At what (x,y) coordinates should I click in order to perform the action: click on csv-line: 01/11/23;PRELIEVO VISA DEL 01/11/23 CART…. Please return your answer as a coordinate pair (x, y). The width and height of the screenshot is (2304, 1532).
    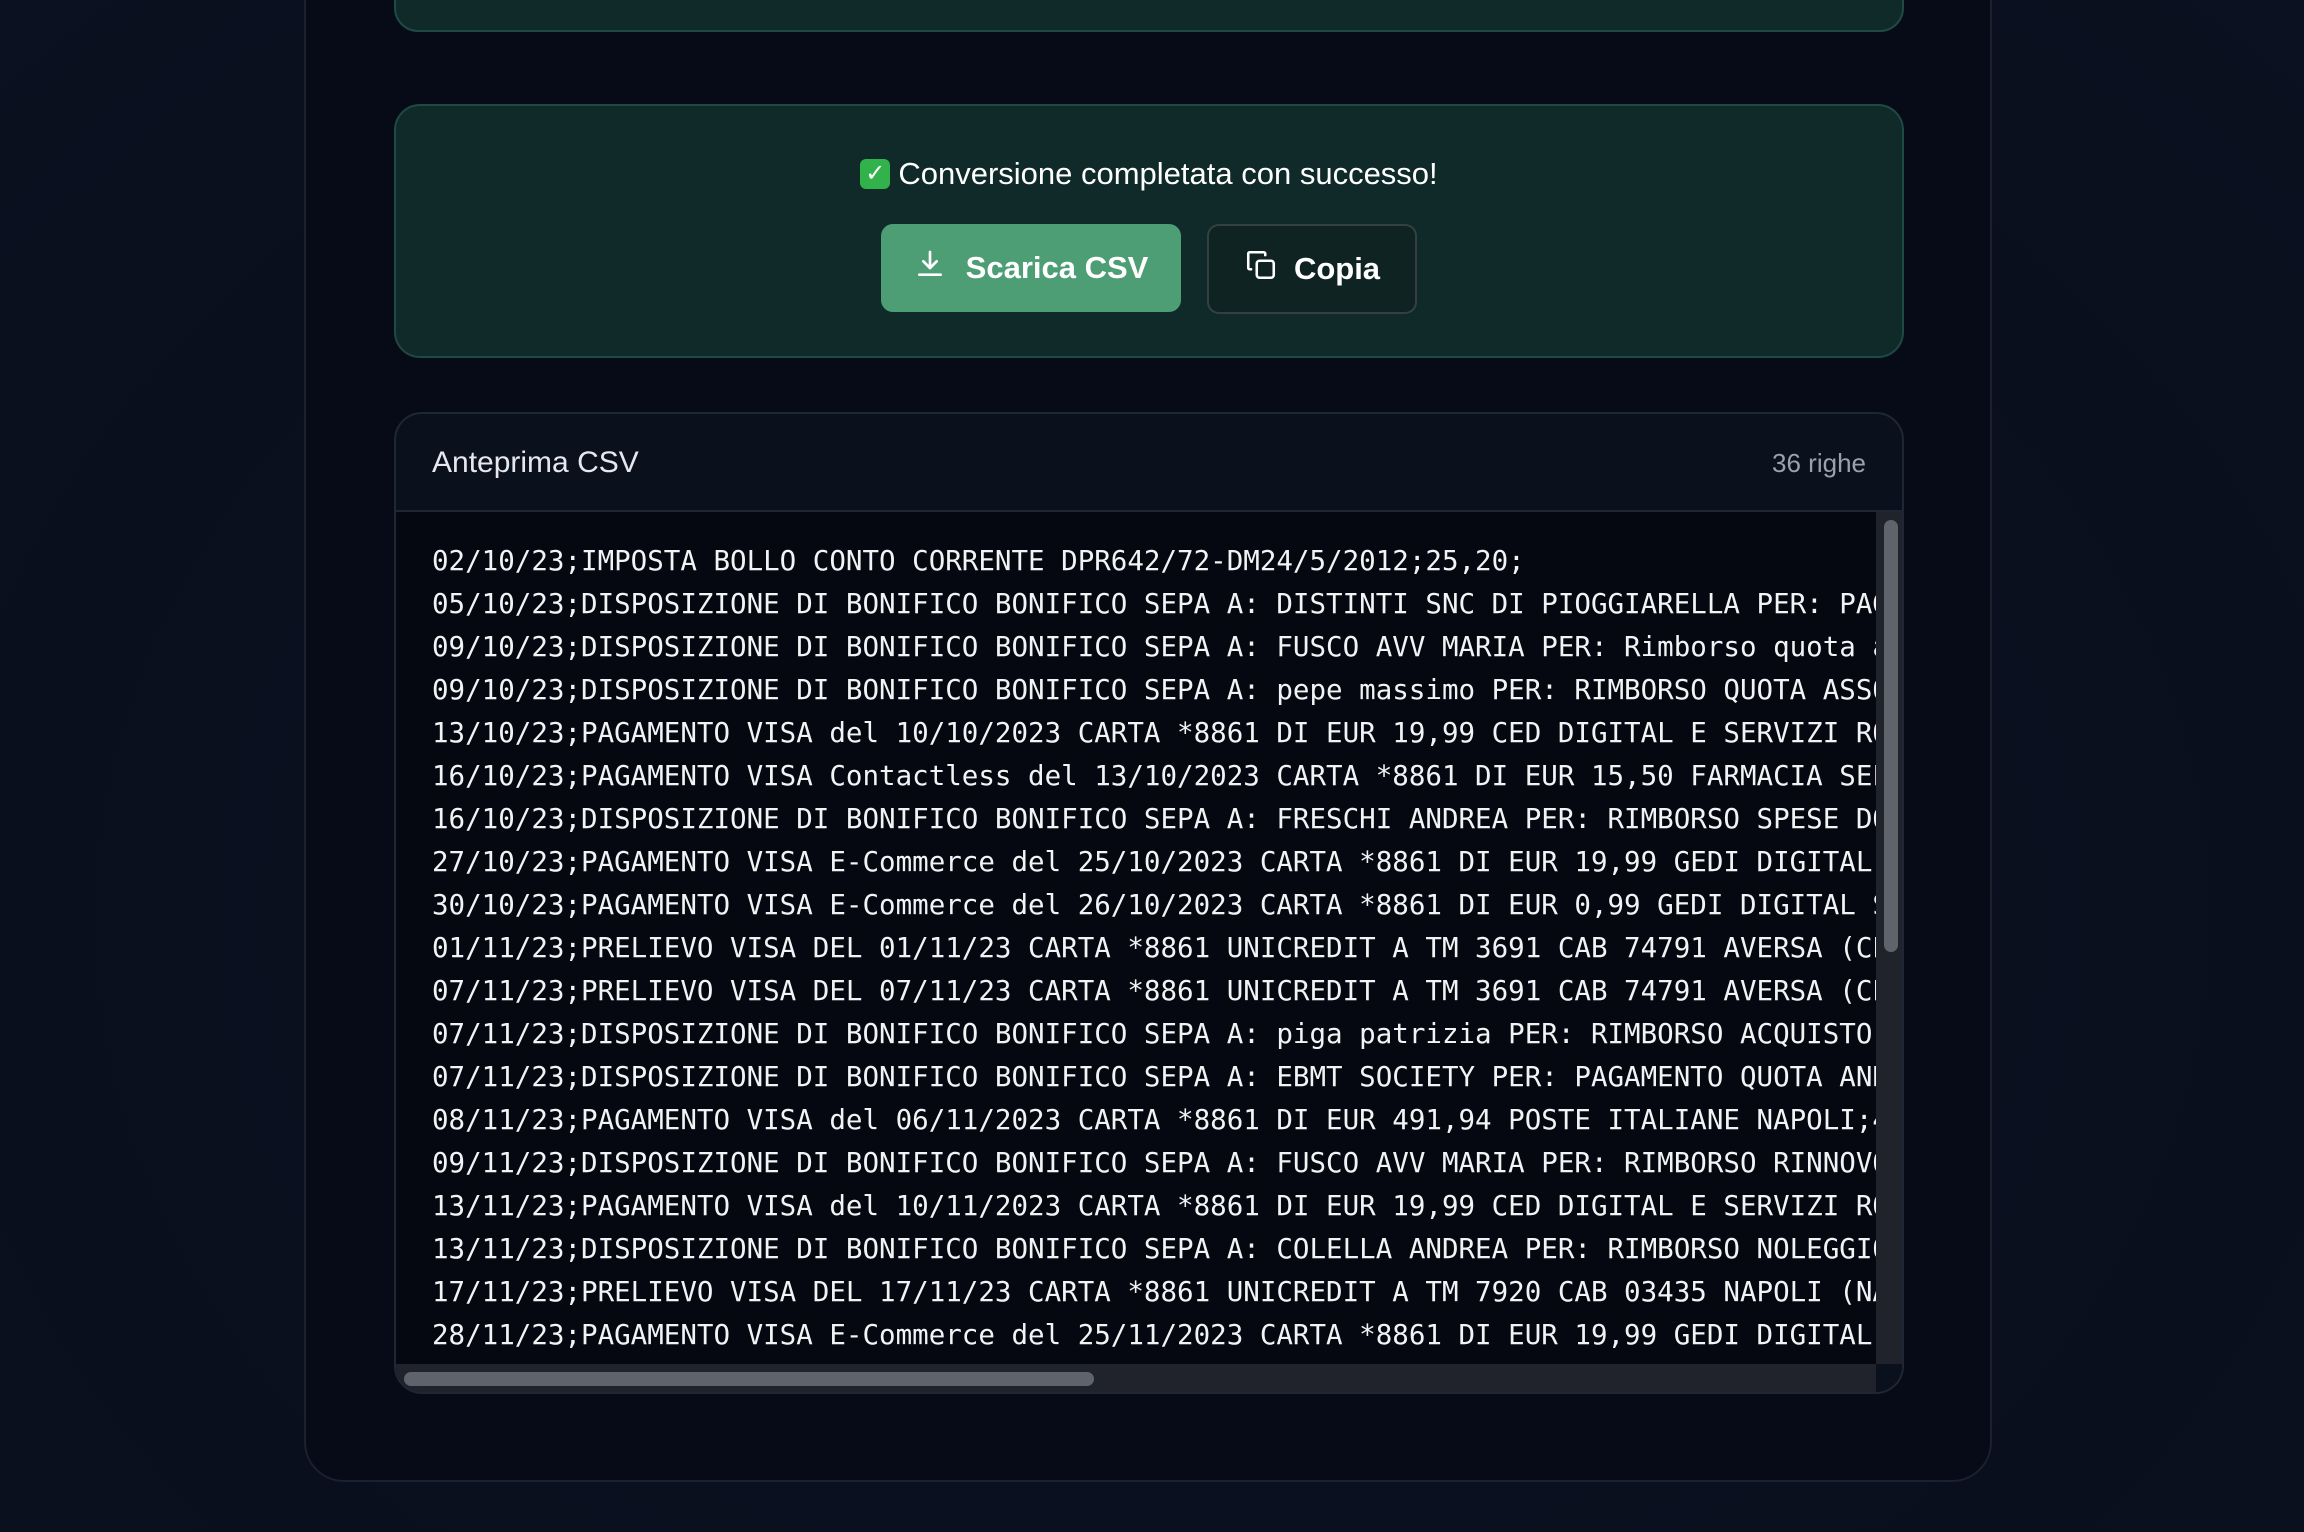
    Looking at the image, I should click on (1154, 948).